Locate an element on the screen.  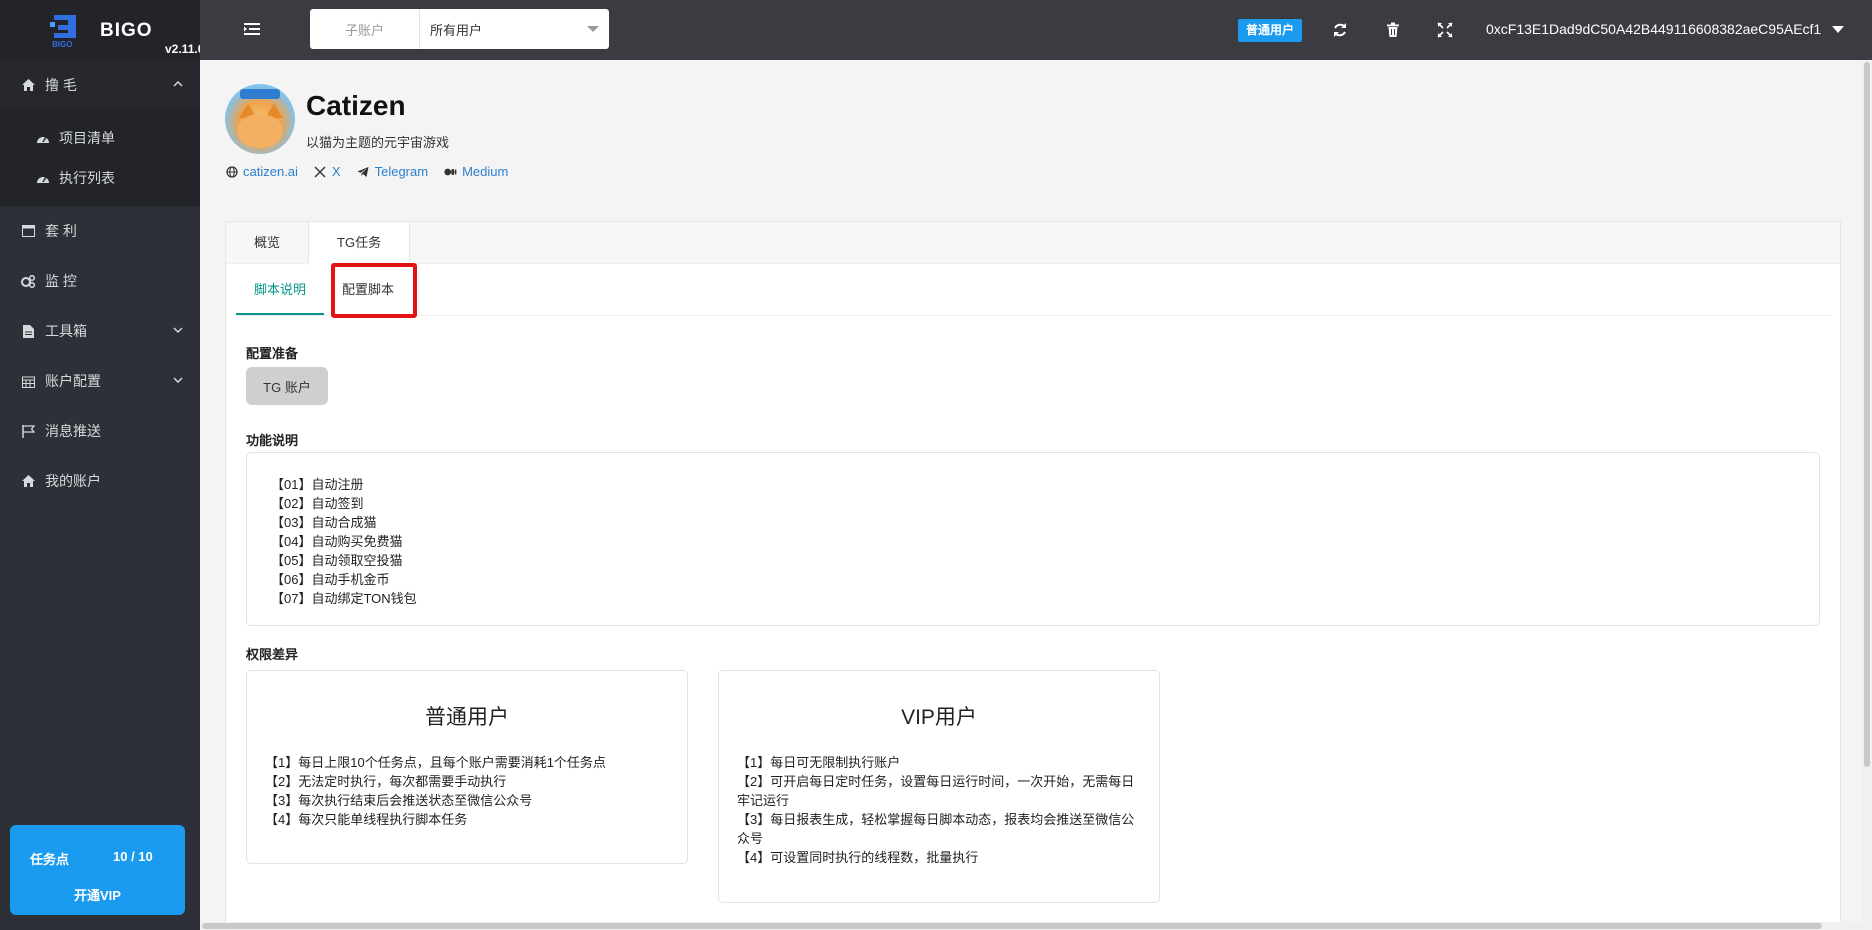
bigo-logo-icon: BIGO is located at coordinates (63, 31).